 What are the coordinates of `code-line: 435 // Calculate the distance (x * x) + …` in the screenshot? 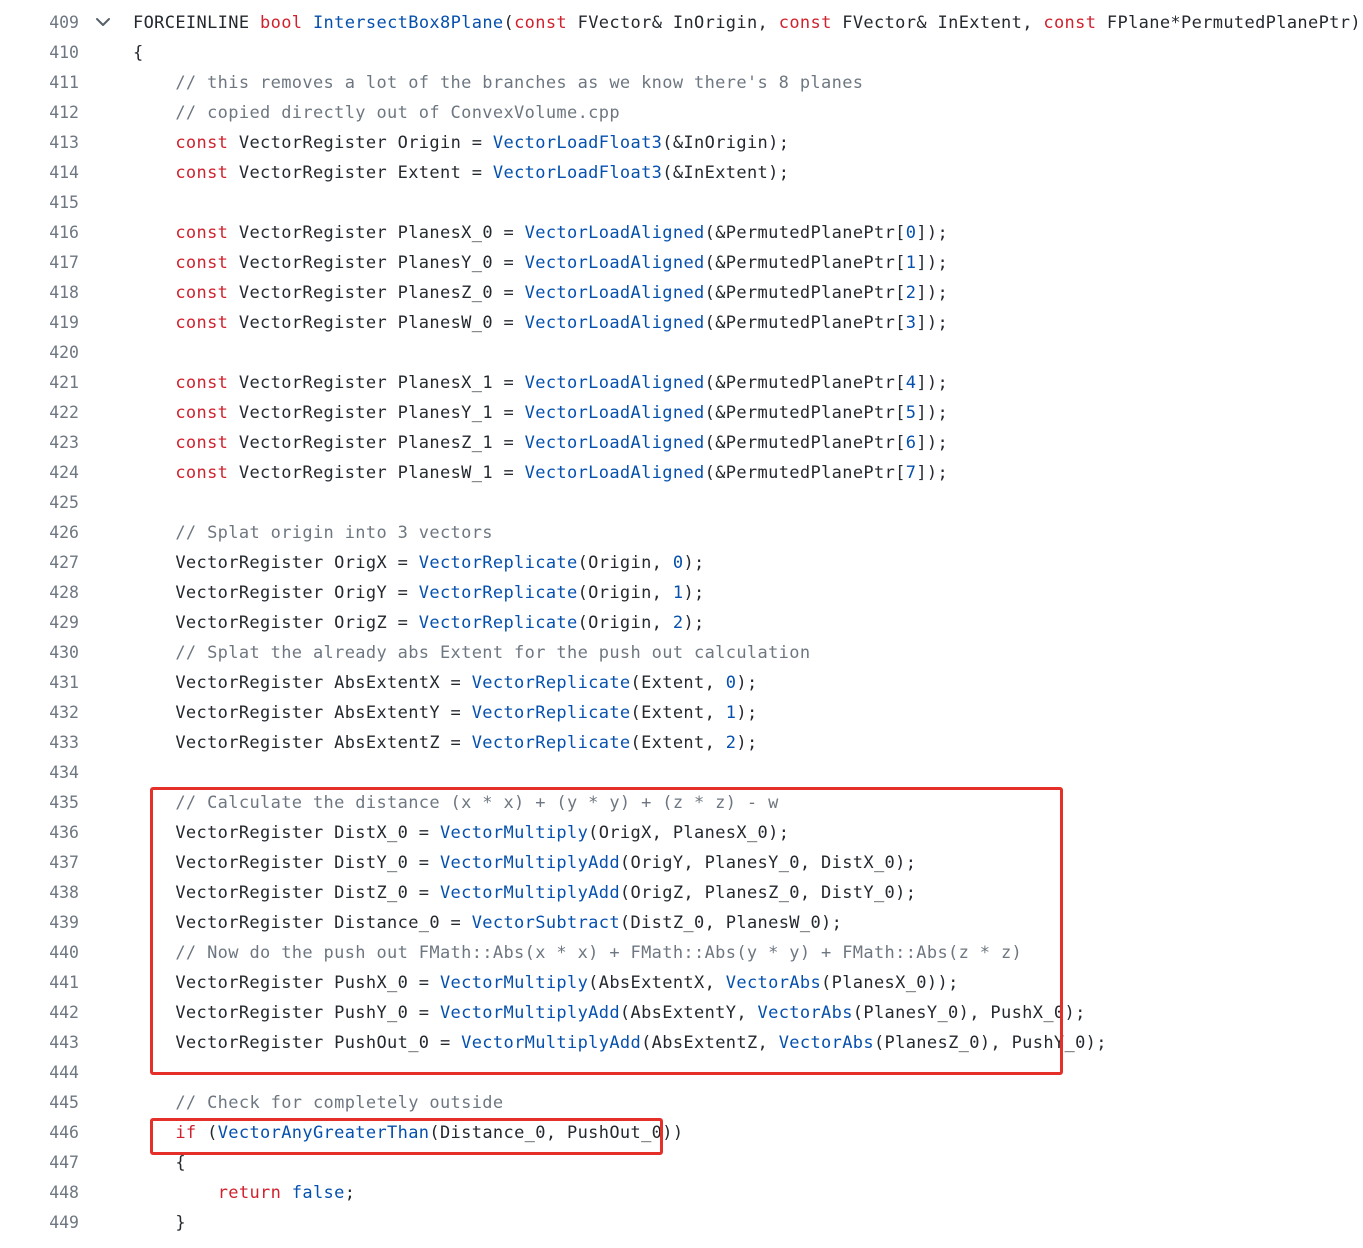 It's located at (681, 803).